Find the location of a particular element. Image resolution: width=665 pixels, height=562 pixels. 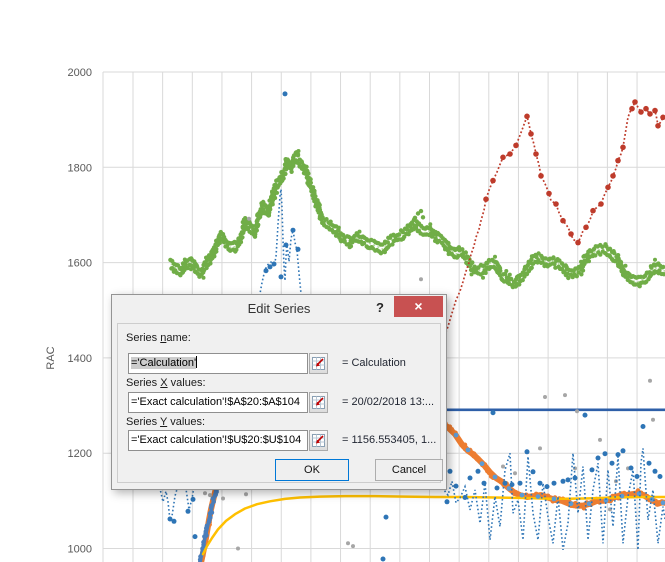

svg-text: 1800 is located at coordinates (80, 168).